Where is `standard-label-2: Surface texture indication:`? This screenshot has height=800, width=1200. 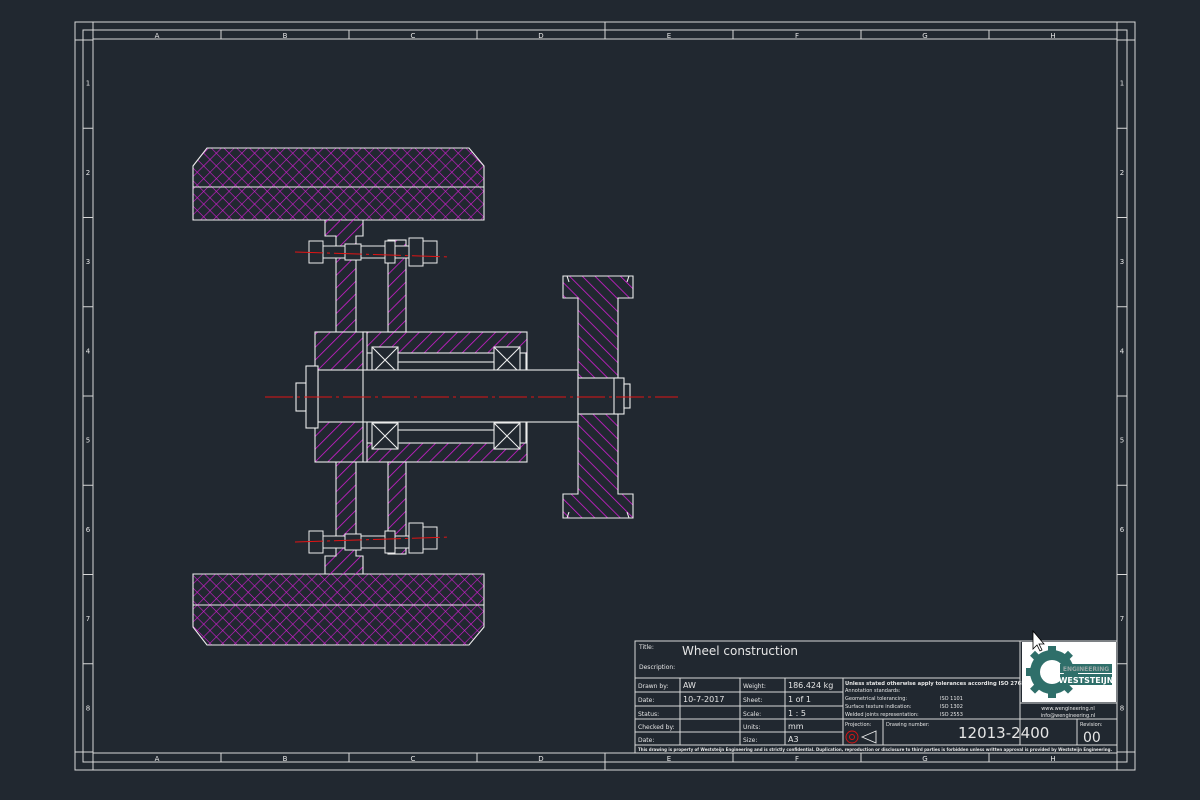 standard-label-2: Surface texture indication: is located at coordinates (878, 707).